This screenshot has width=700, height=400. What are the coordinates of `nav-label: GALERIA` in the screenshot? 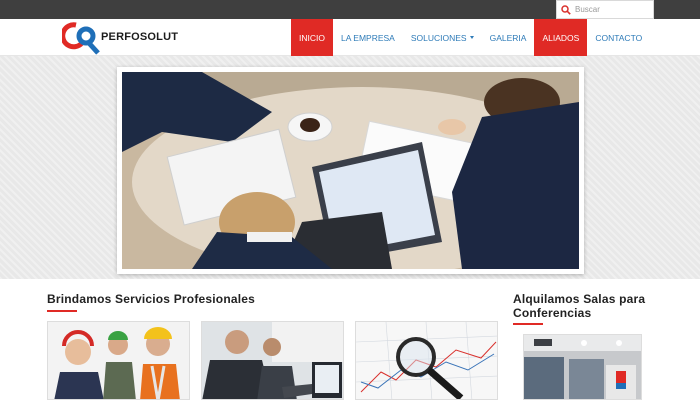 It's located at (508, 37).